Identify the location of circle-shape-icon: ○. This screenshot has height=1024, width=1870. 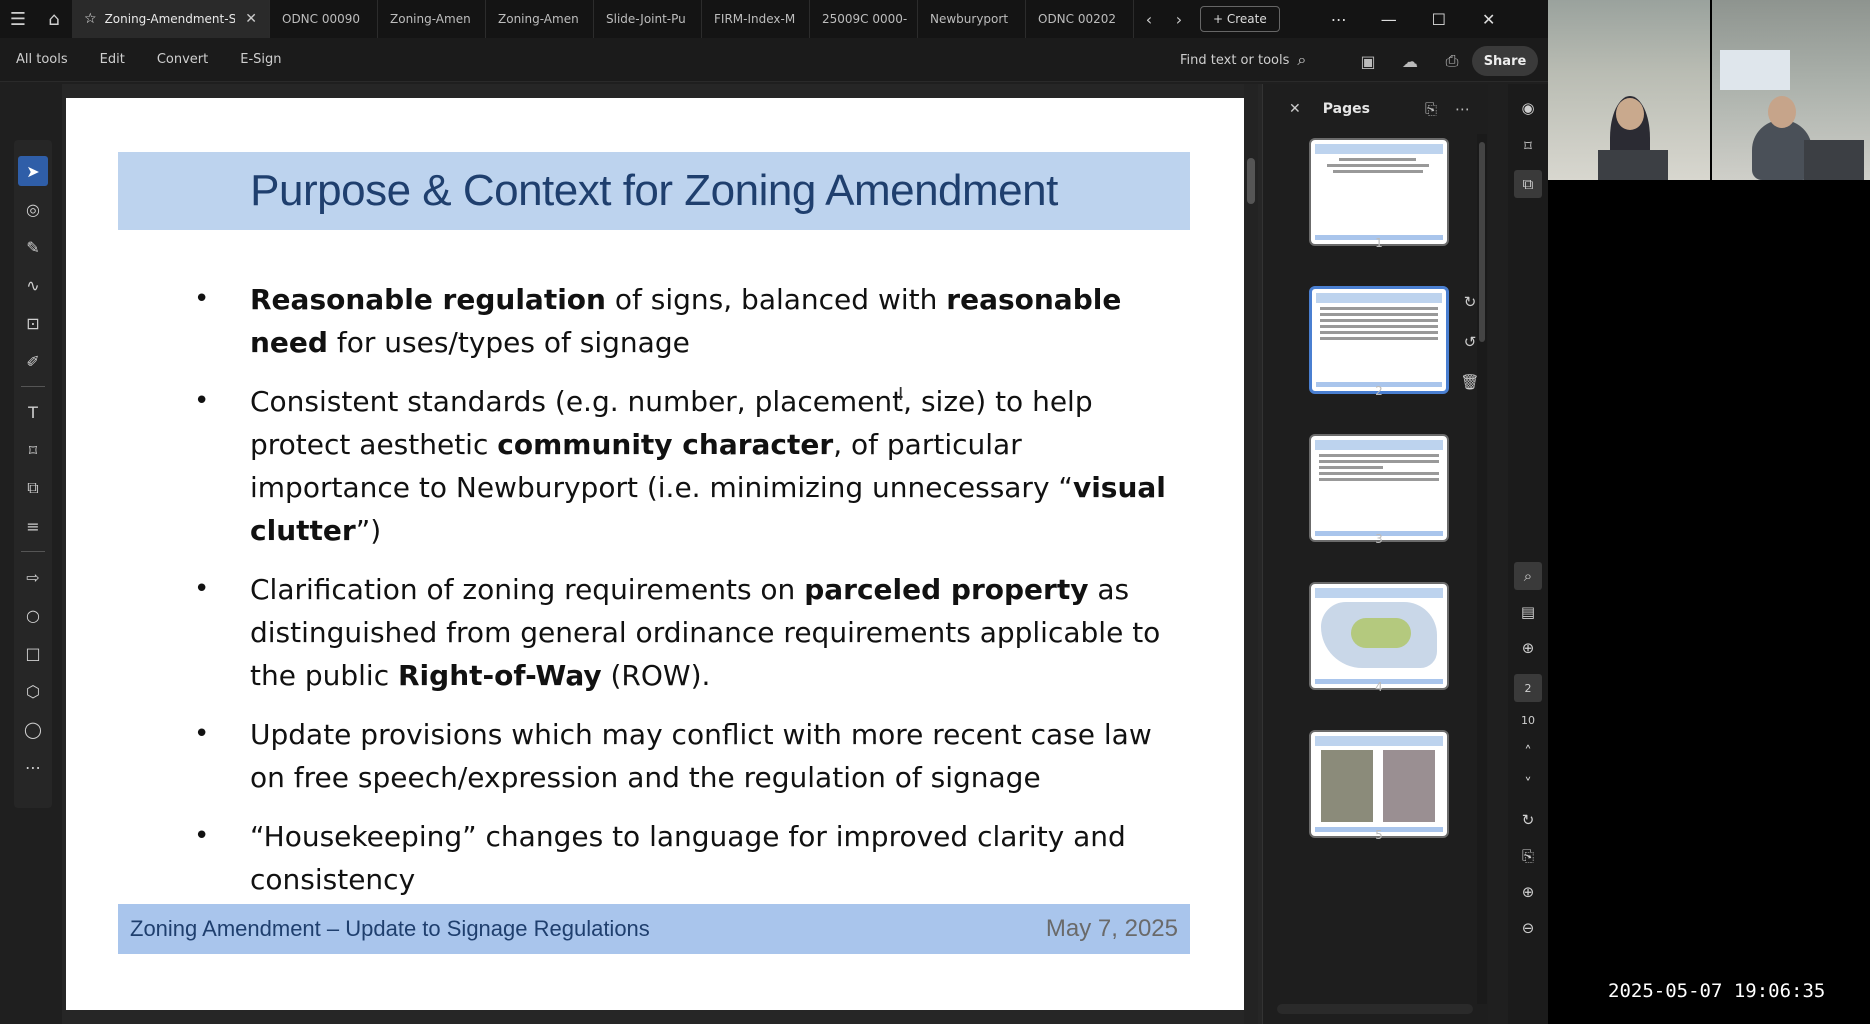
(33, 615).